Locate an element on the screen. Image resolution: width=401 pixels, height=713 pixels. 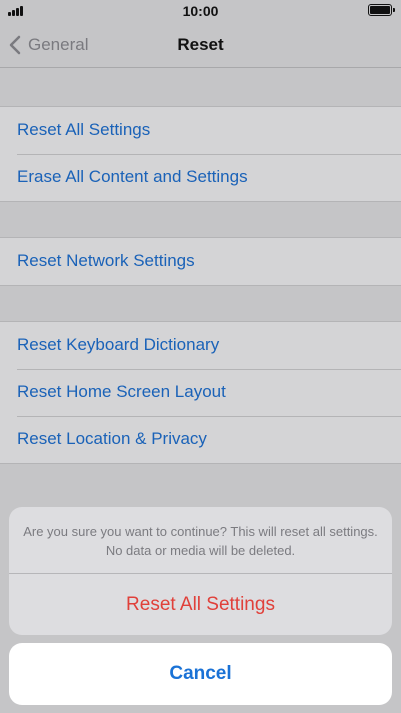
navigation-bar: General Reset is located at coordinates (200, 45).